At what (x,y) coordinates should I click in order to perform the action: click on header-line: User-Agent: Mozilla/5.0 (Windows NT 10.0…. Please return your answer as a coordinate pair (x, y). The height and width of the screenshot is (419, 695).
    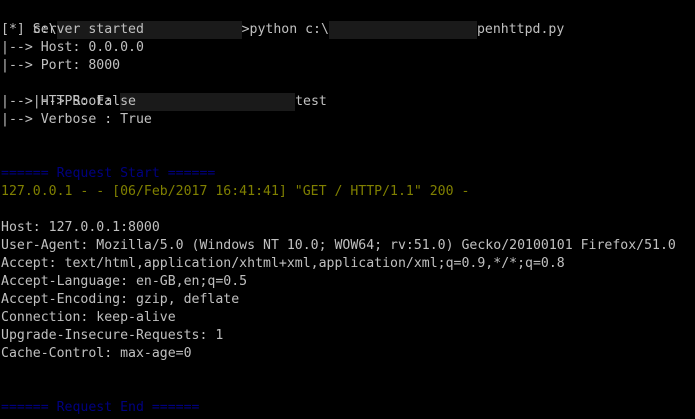
    Looking at the image, I should click on (338, 245).